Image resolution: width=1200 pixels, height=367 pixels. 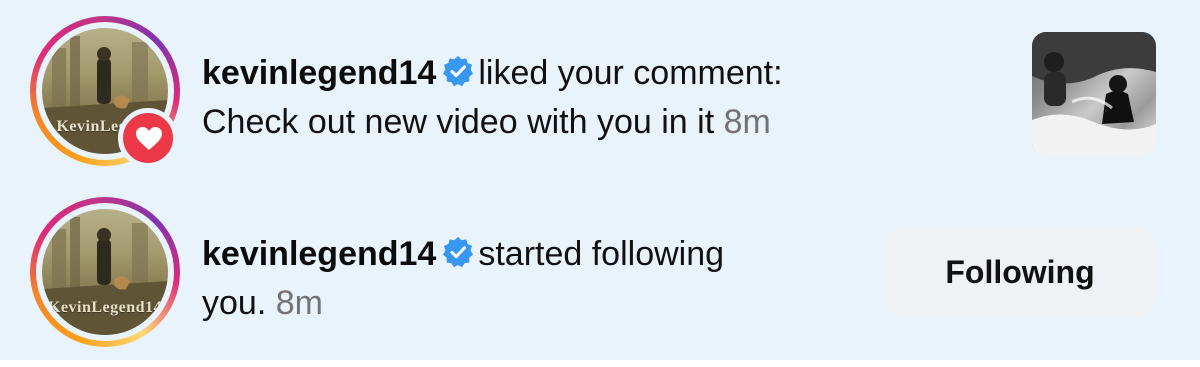 What do you see at coordinates (1020, 272) in the screenshot?
I see `following-button: Following` at bounding box center [1020, 272].